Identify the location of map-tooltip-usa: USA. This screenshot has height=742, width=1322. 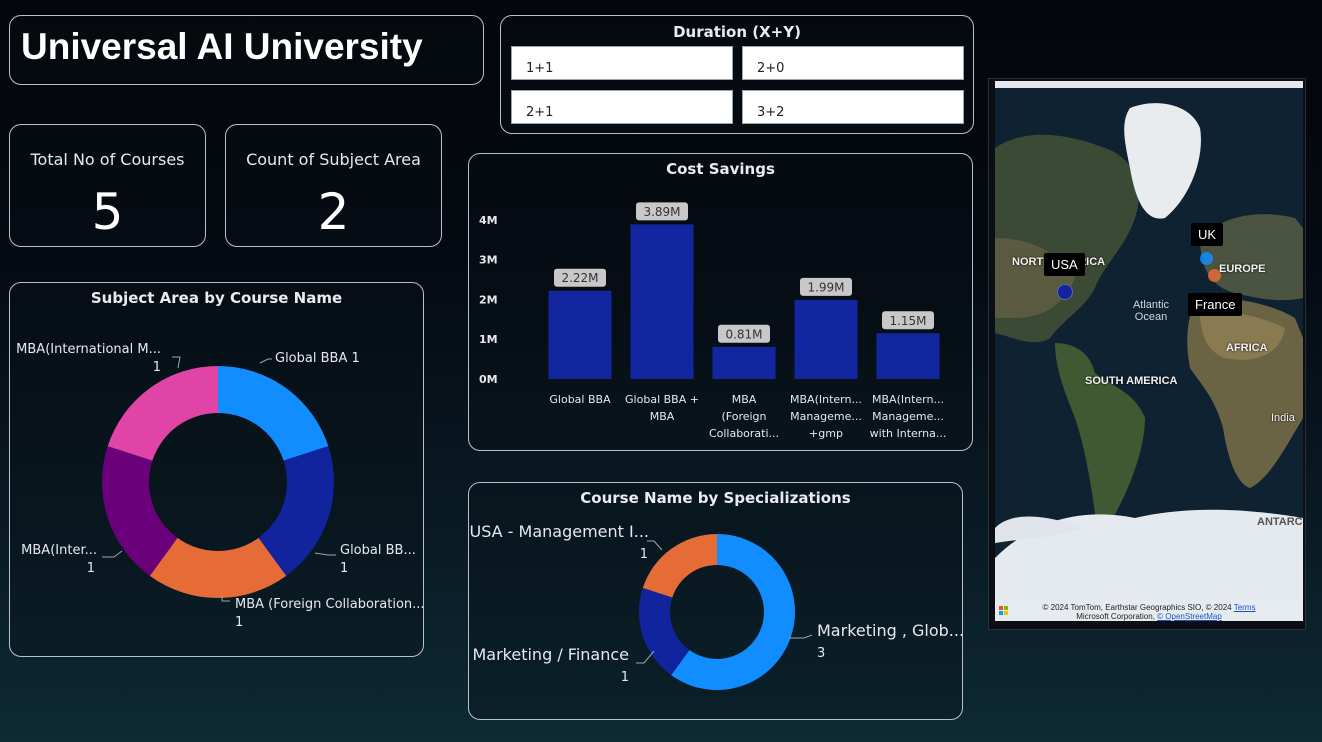
(1064, 264).